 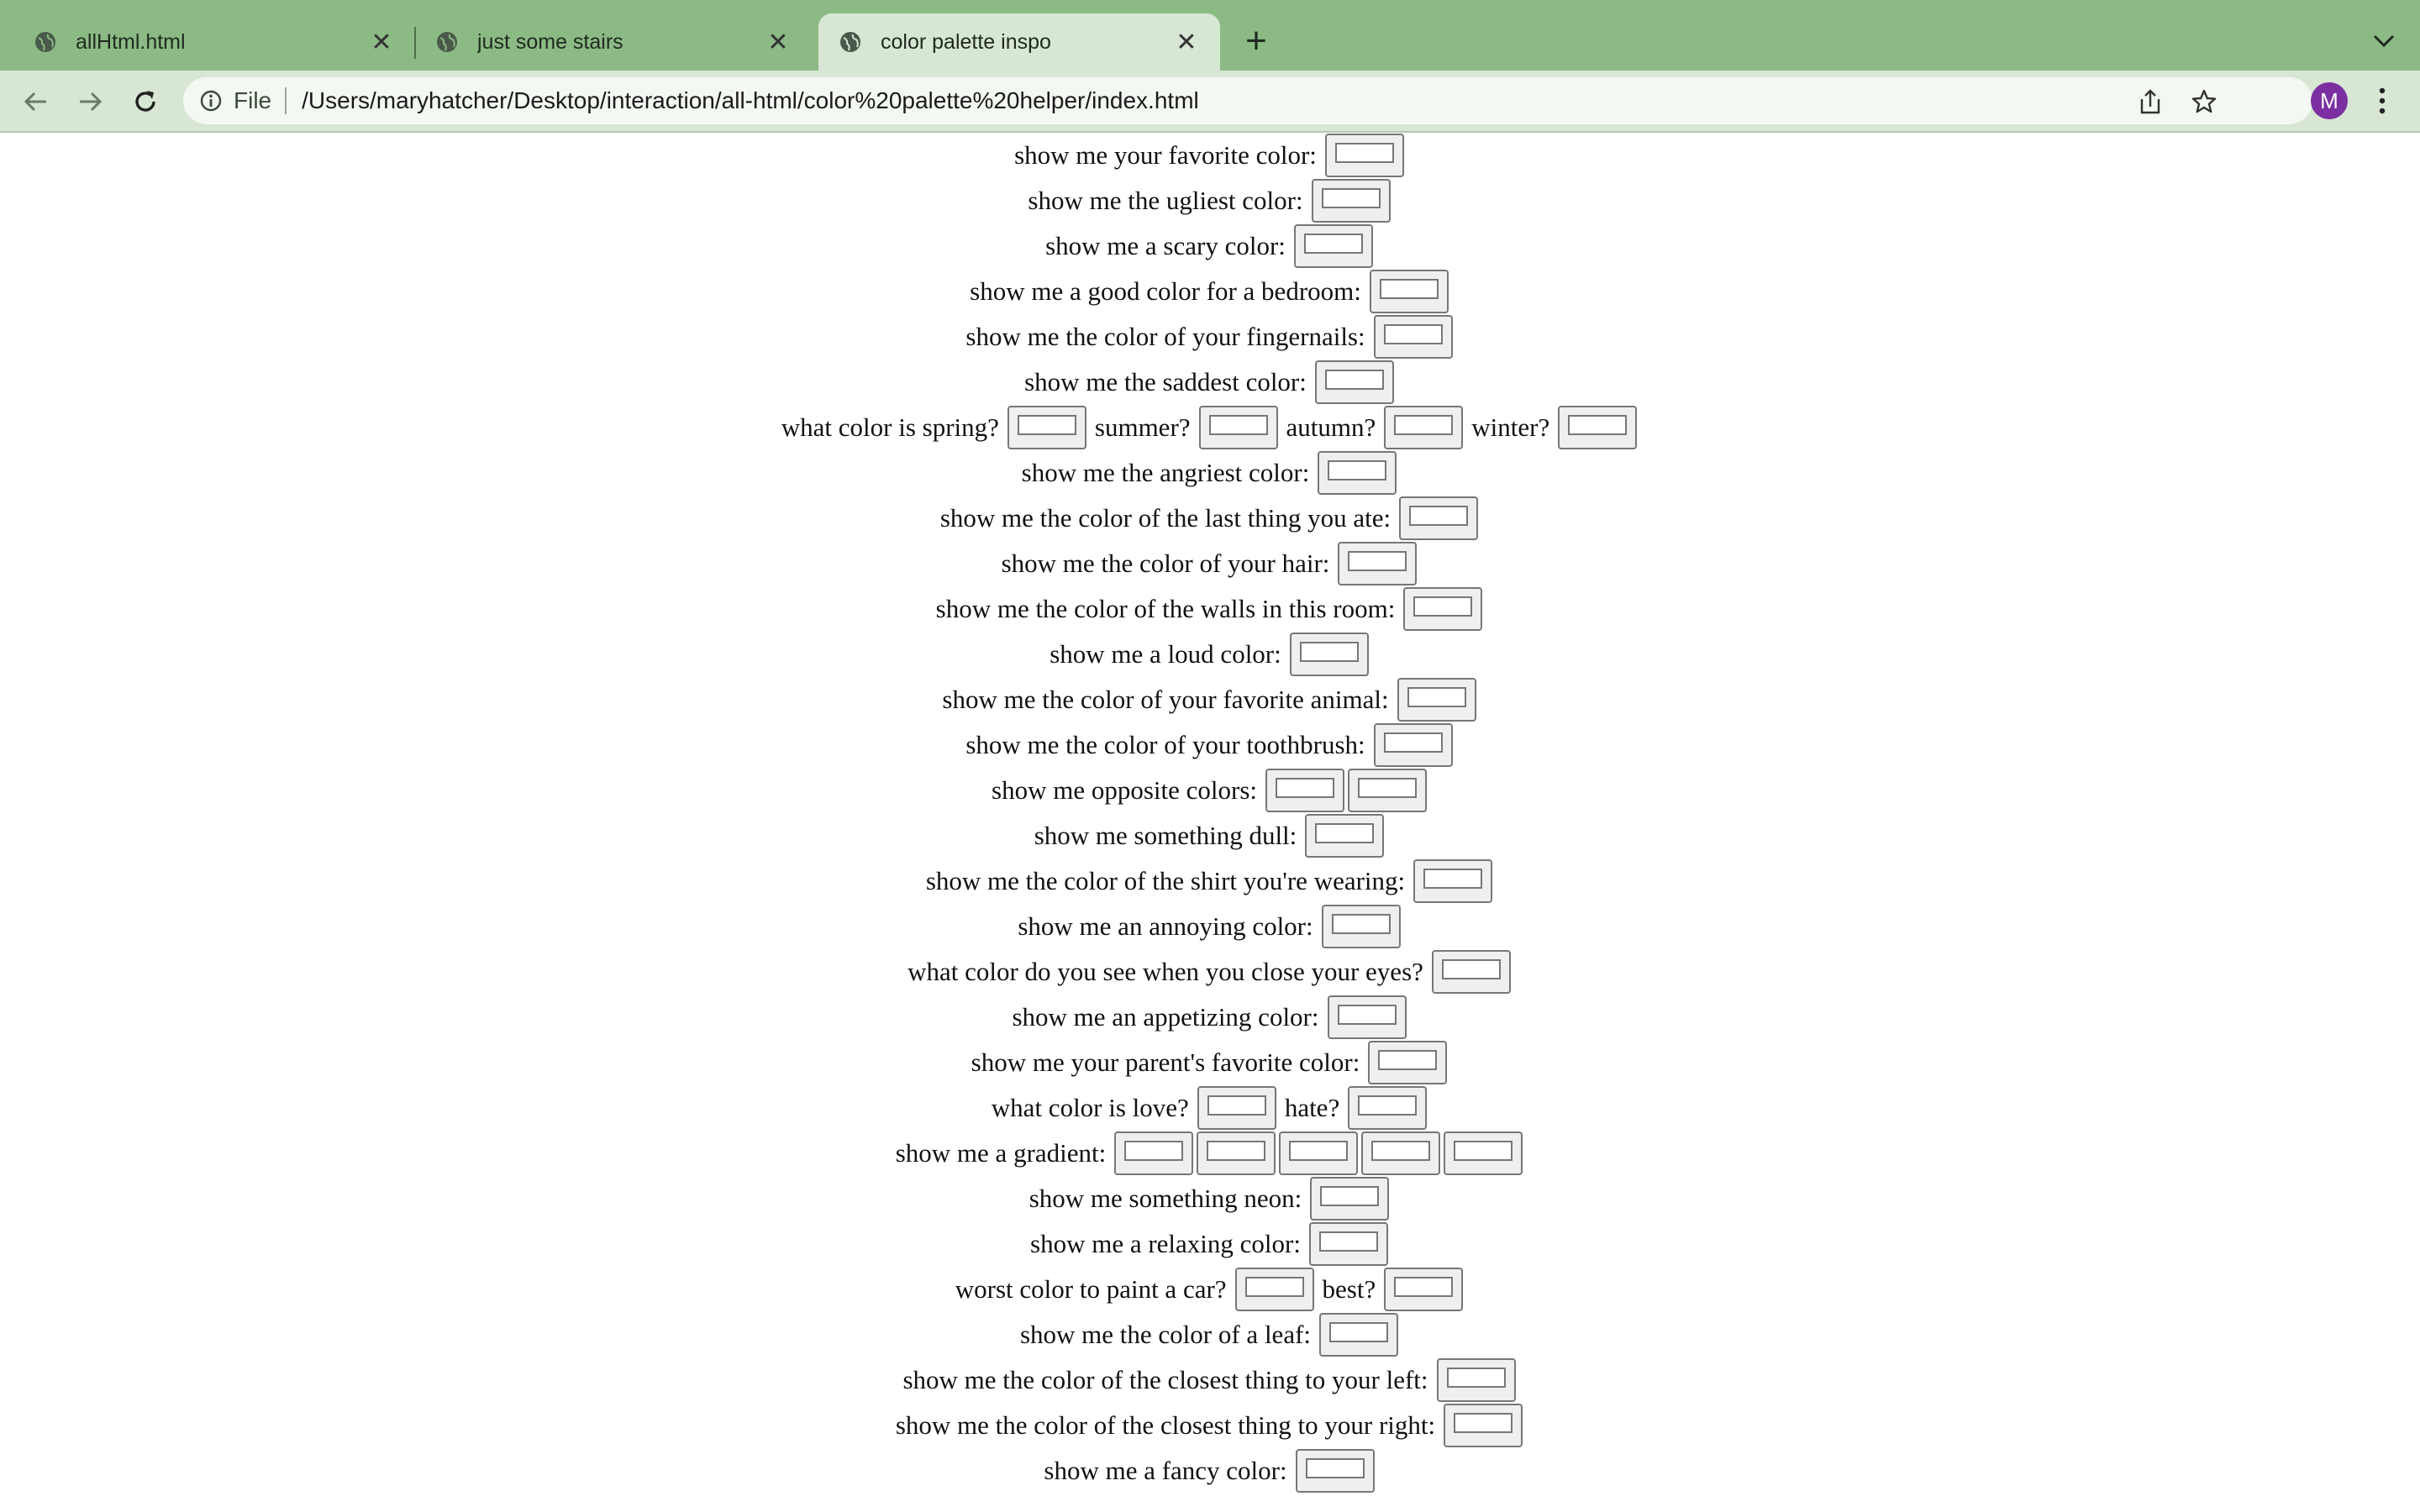 What do you see at coordinates (1165, 200) in the screenshot?
I see `question-label: show me the ugliest color:` at bounding box center [1165, 200].